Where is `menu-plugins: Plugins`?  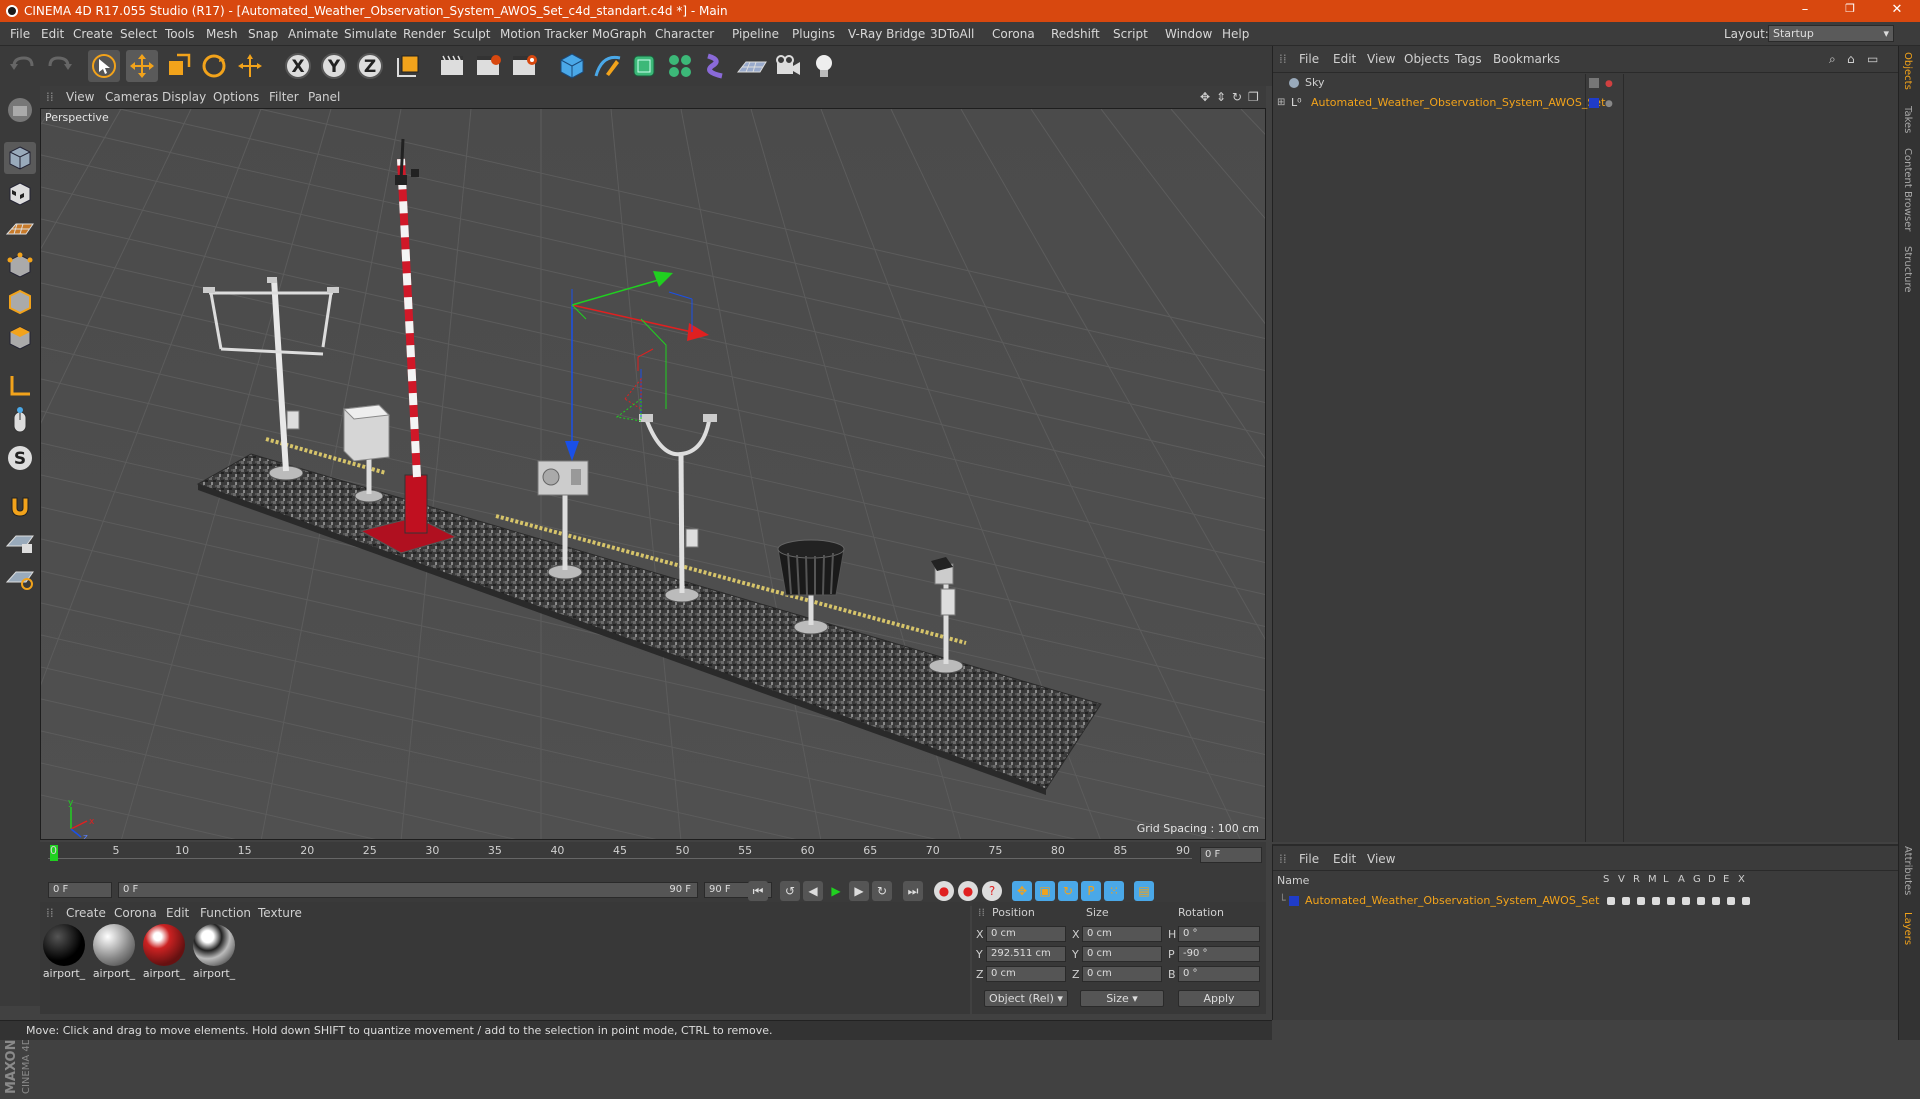 menu-plugins: Plugins is located at coordinates (813, 34).